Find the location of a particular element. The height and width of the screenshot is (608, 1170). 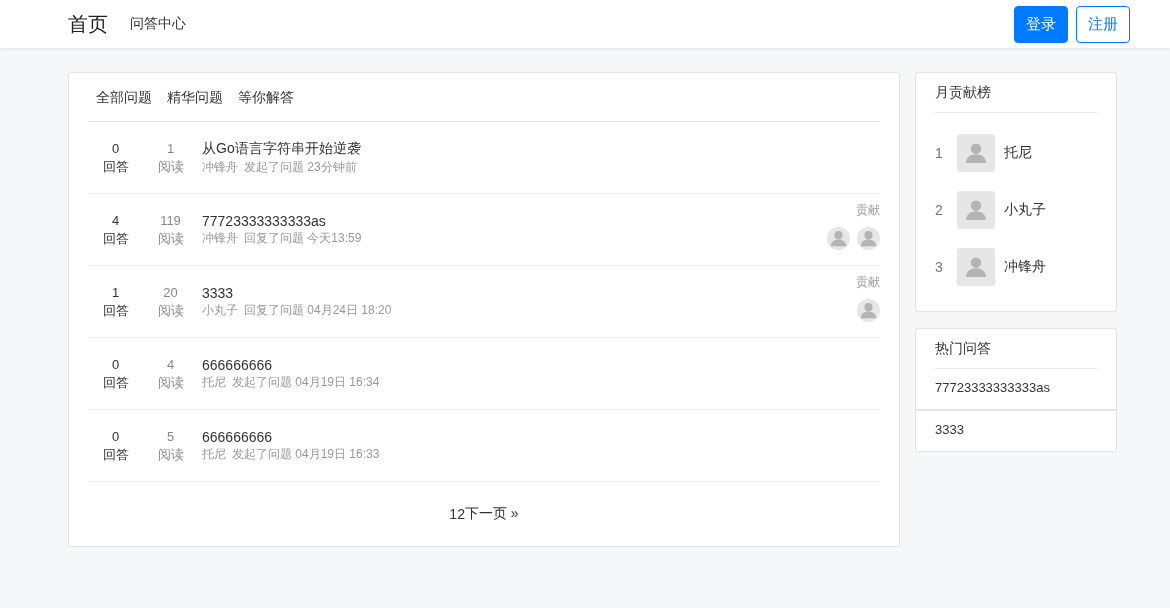

activity-text: 发起了问题 04月19日 16:33 is located at coordinates (306, 453).